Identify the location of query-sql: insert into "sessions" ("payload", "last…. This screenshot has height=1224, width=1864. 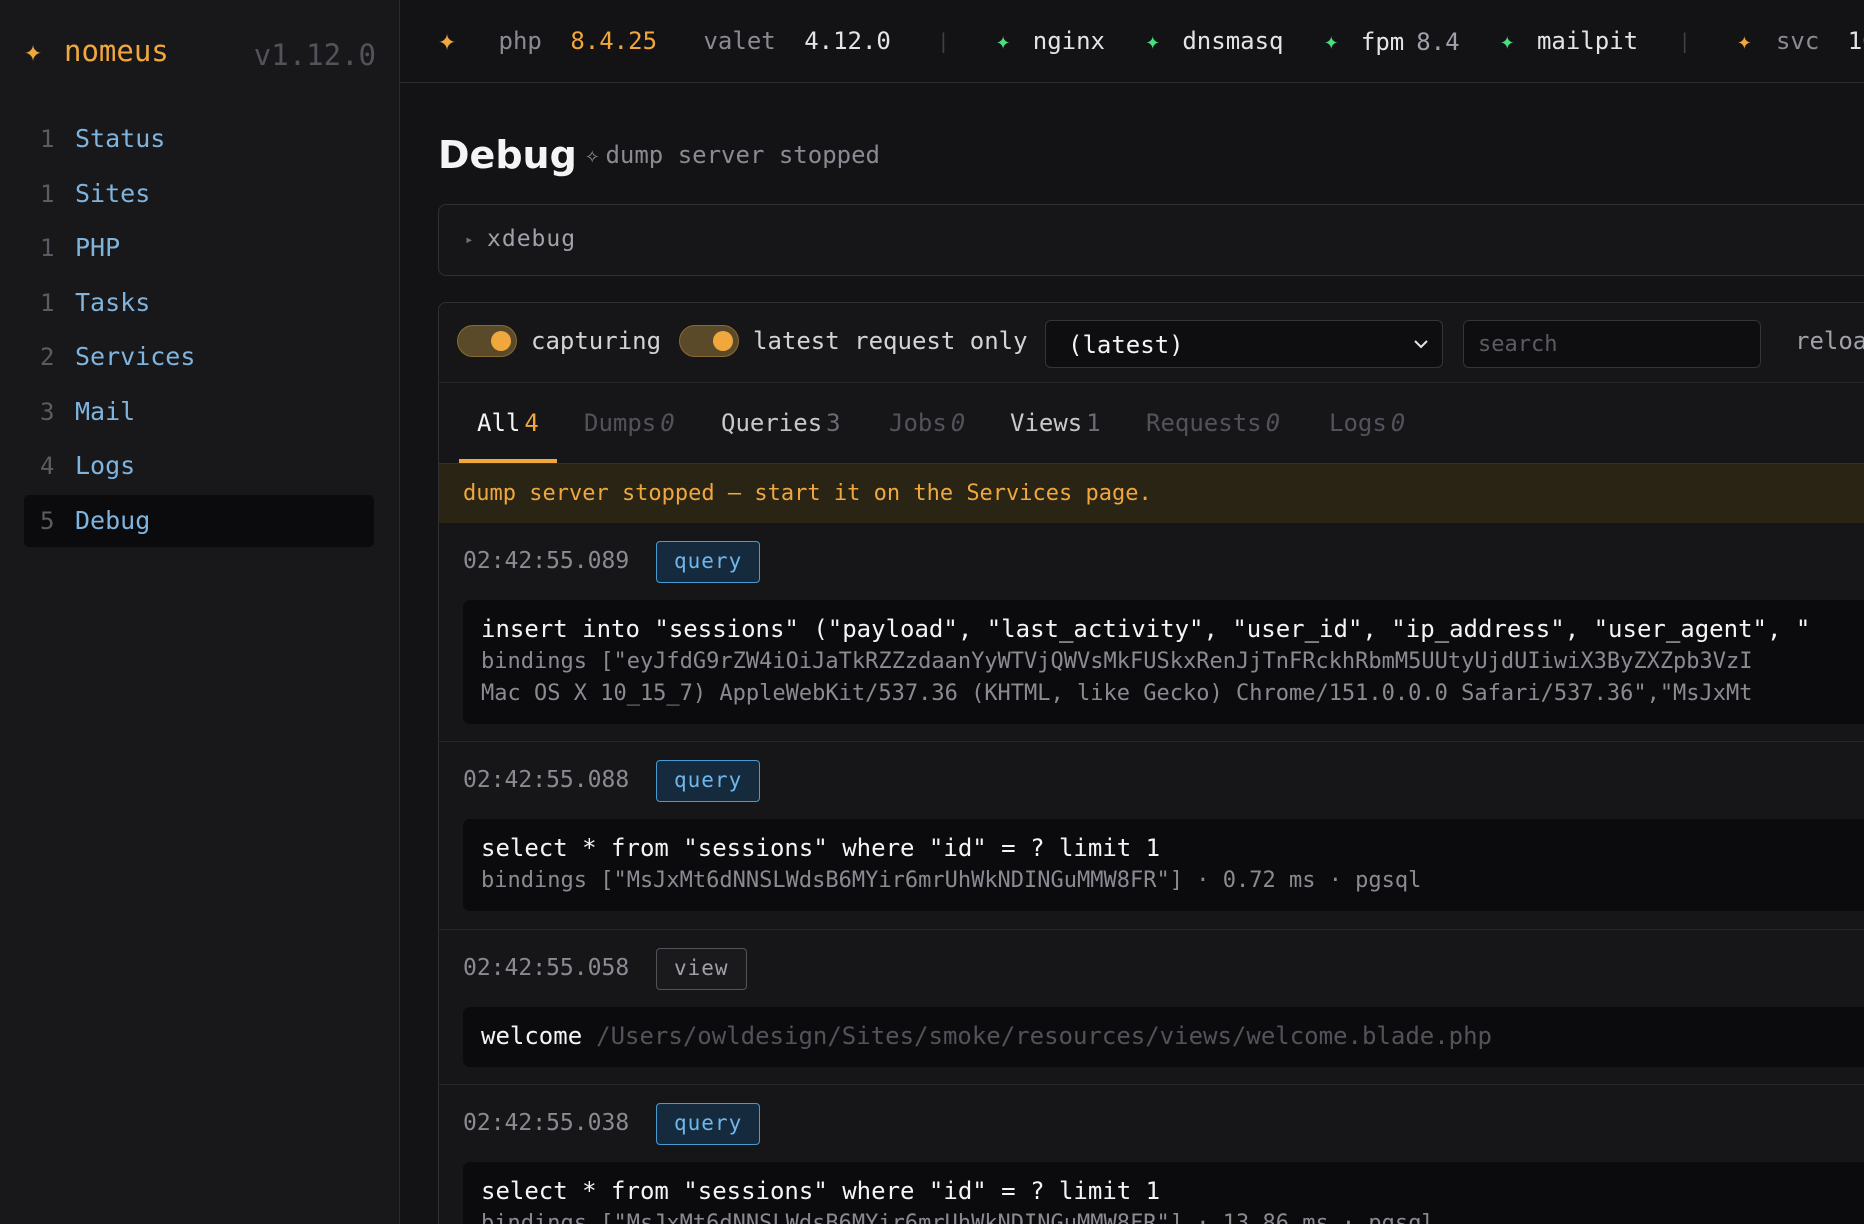
(1146, 629).